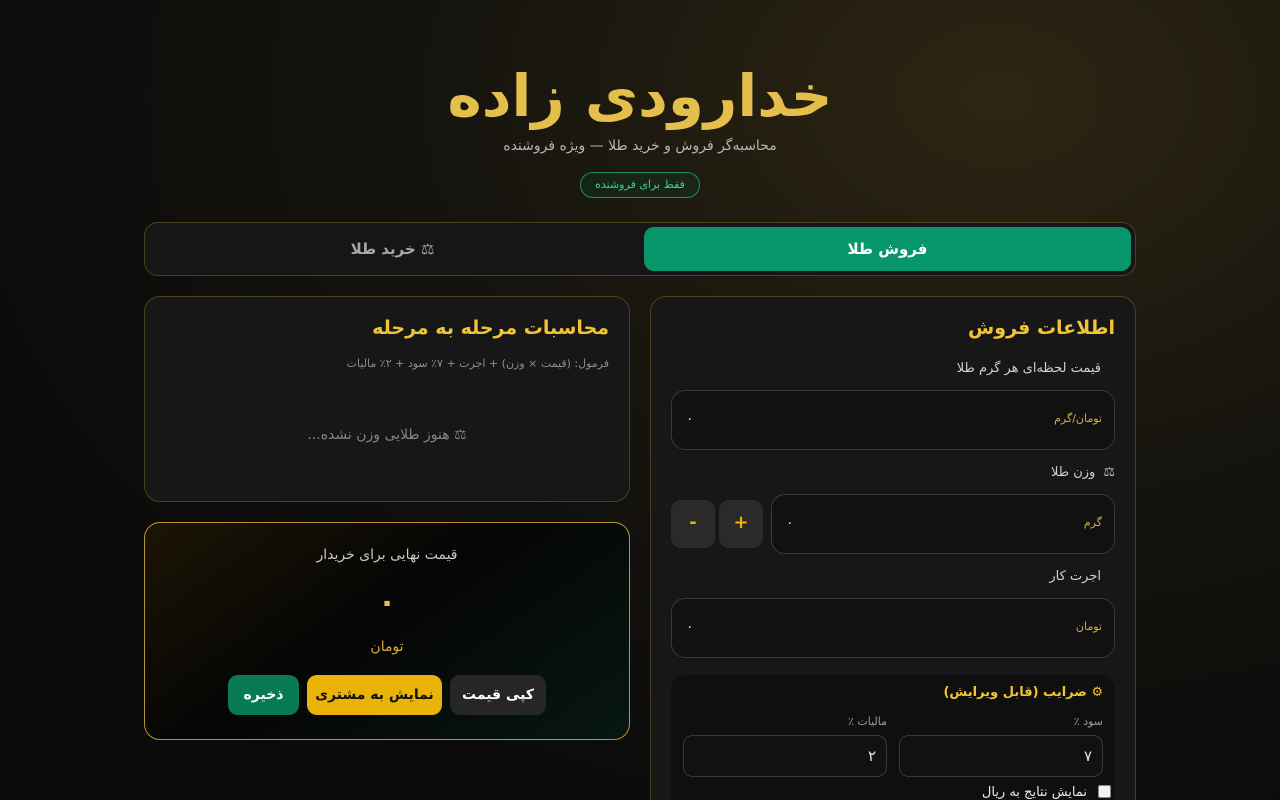 The width and height of the screenshot is (1280, 800). What do you see at coordinates (1034, 792) in the screenshot?
I see `show-rial-label: نمایش نتایج به ریال` at bounding box center [1034, 792].